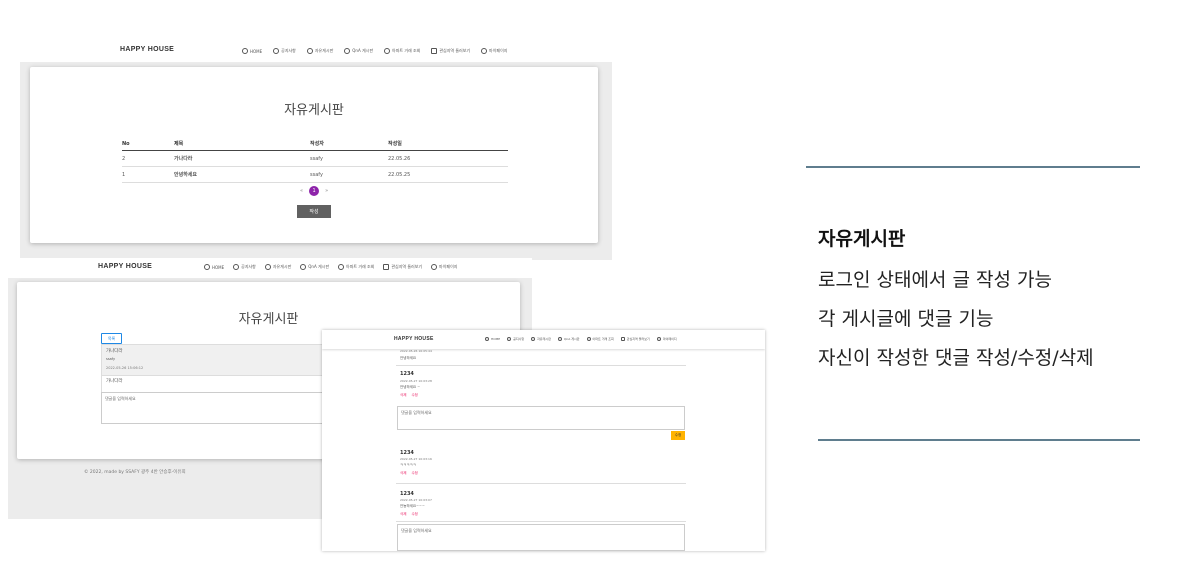 This screenshot has width=1200, height=571. Describe the element at coordinates (301, 191) in the screenshot. I see `prev-page-button: «` at that location.